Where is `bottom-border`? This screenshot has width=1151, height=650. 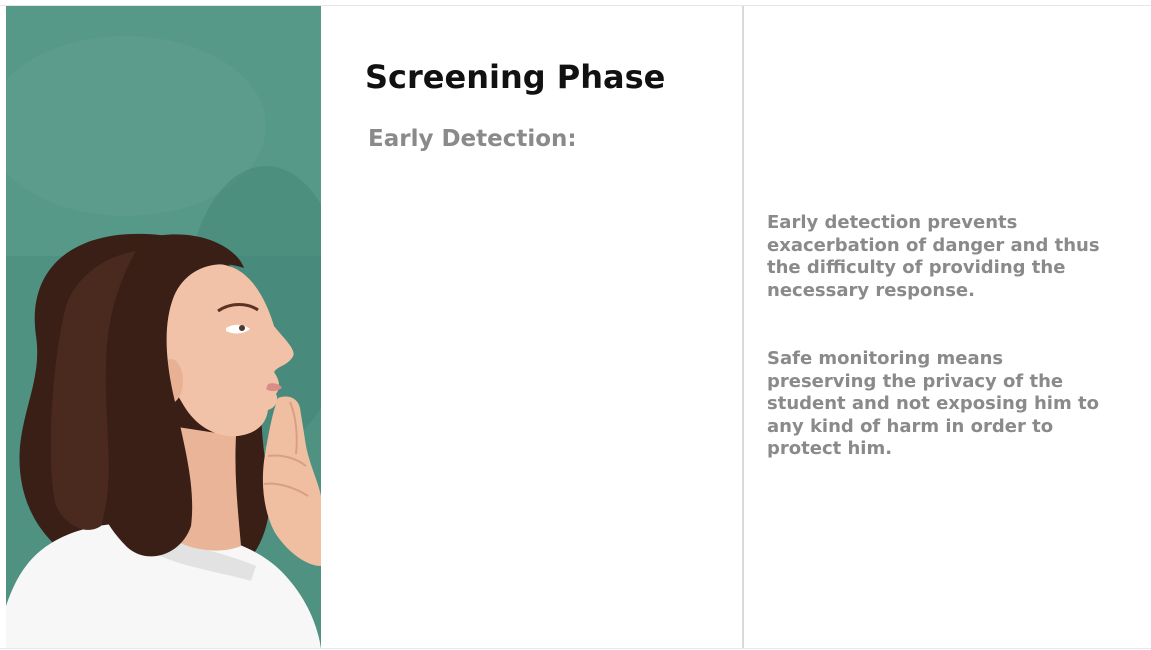 bottom-border is located at coordinates (575, 648).